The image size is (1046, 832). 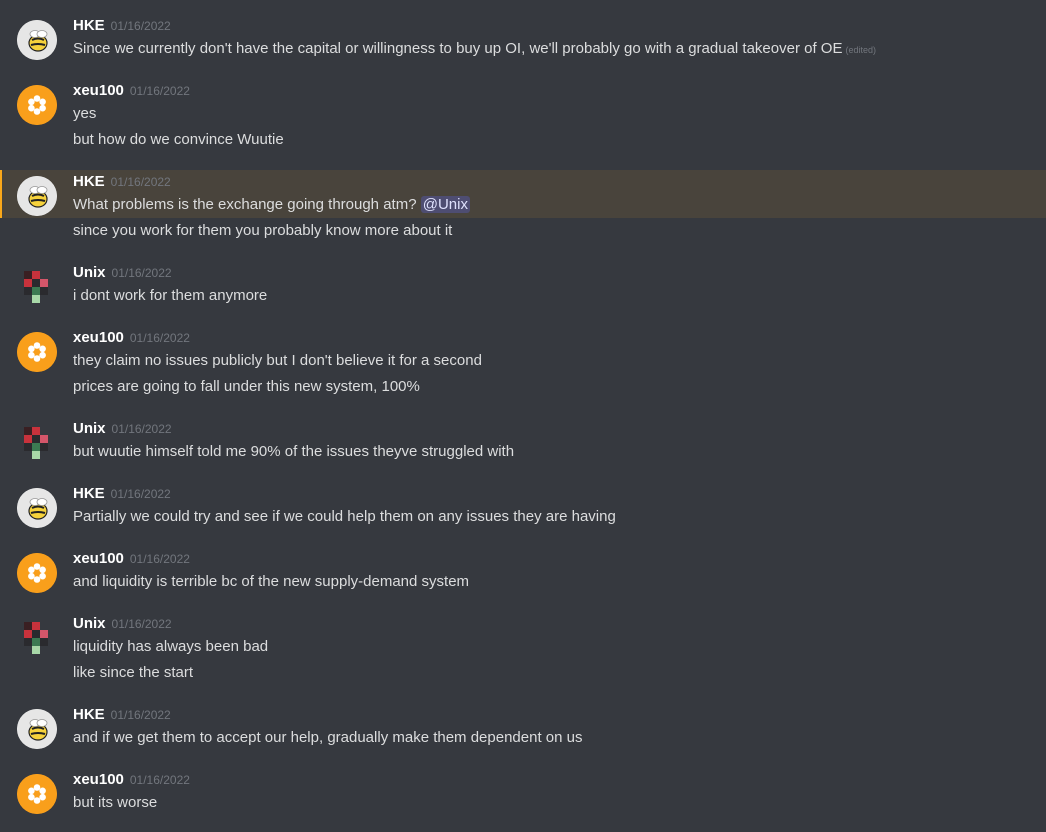 I want to click on message-text: but how do we convince Wuutie, so click(x=178, y=139).